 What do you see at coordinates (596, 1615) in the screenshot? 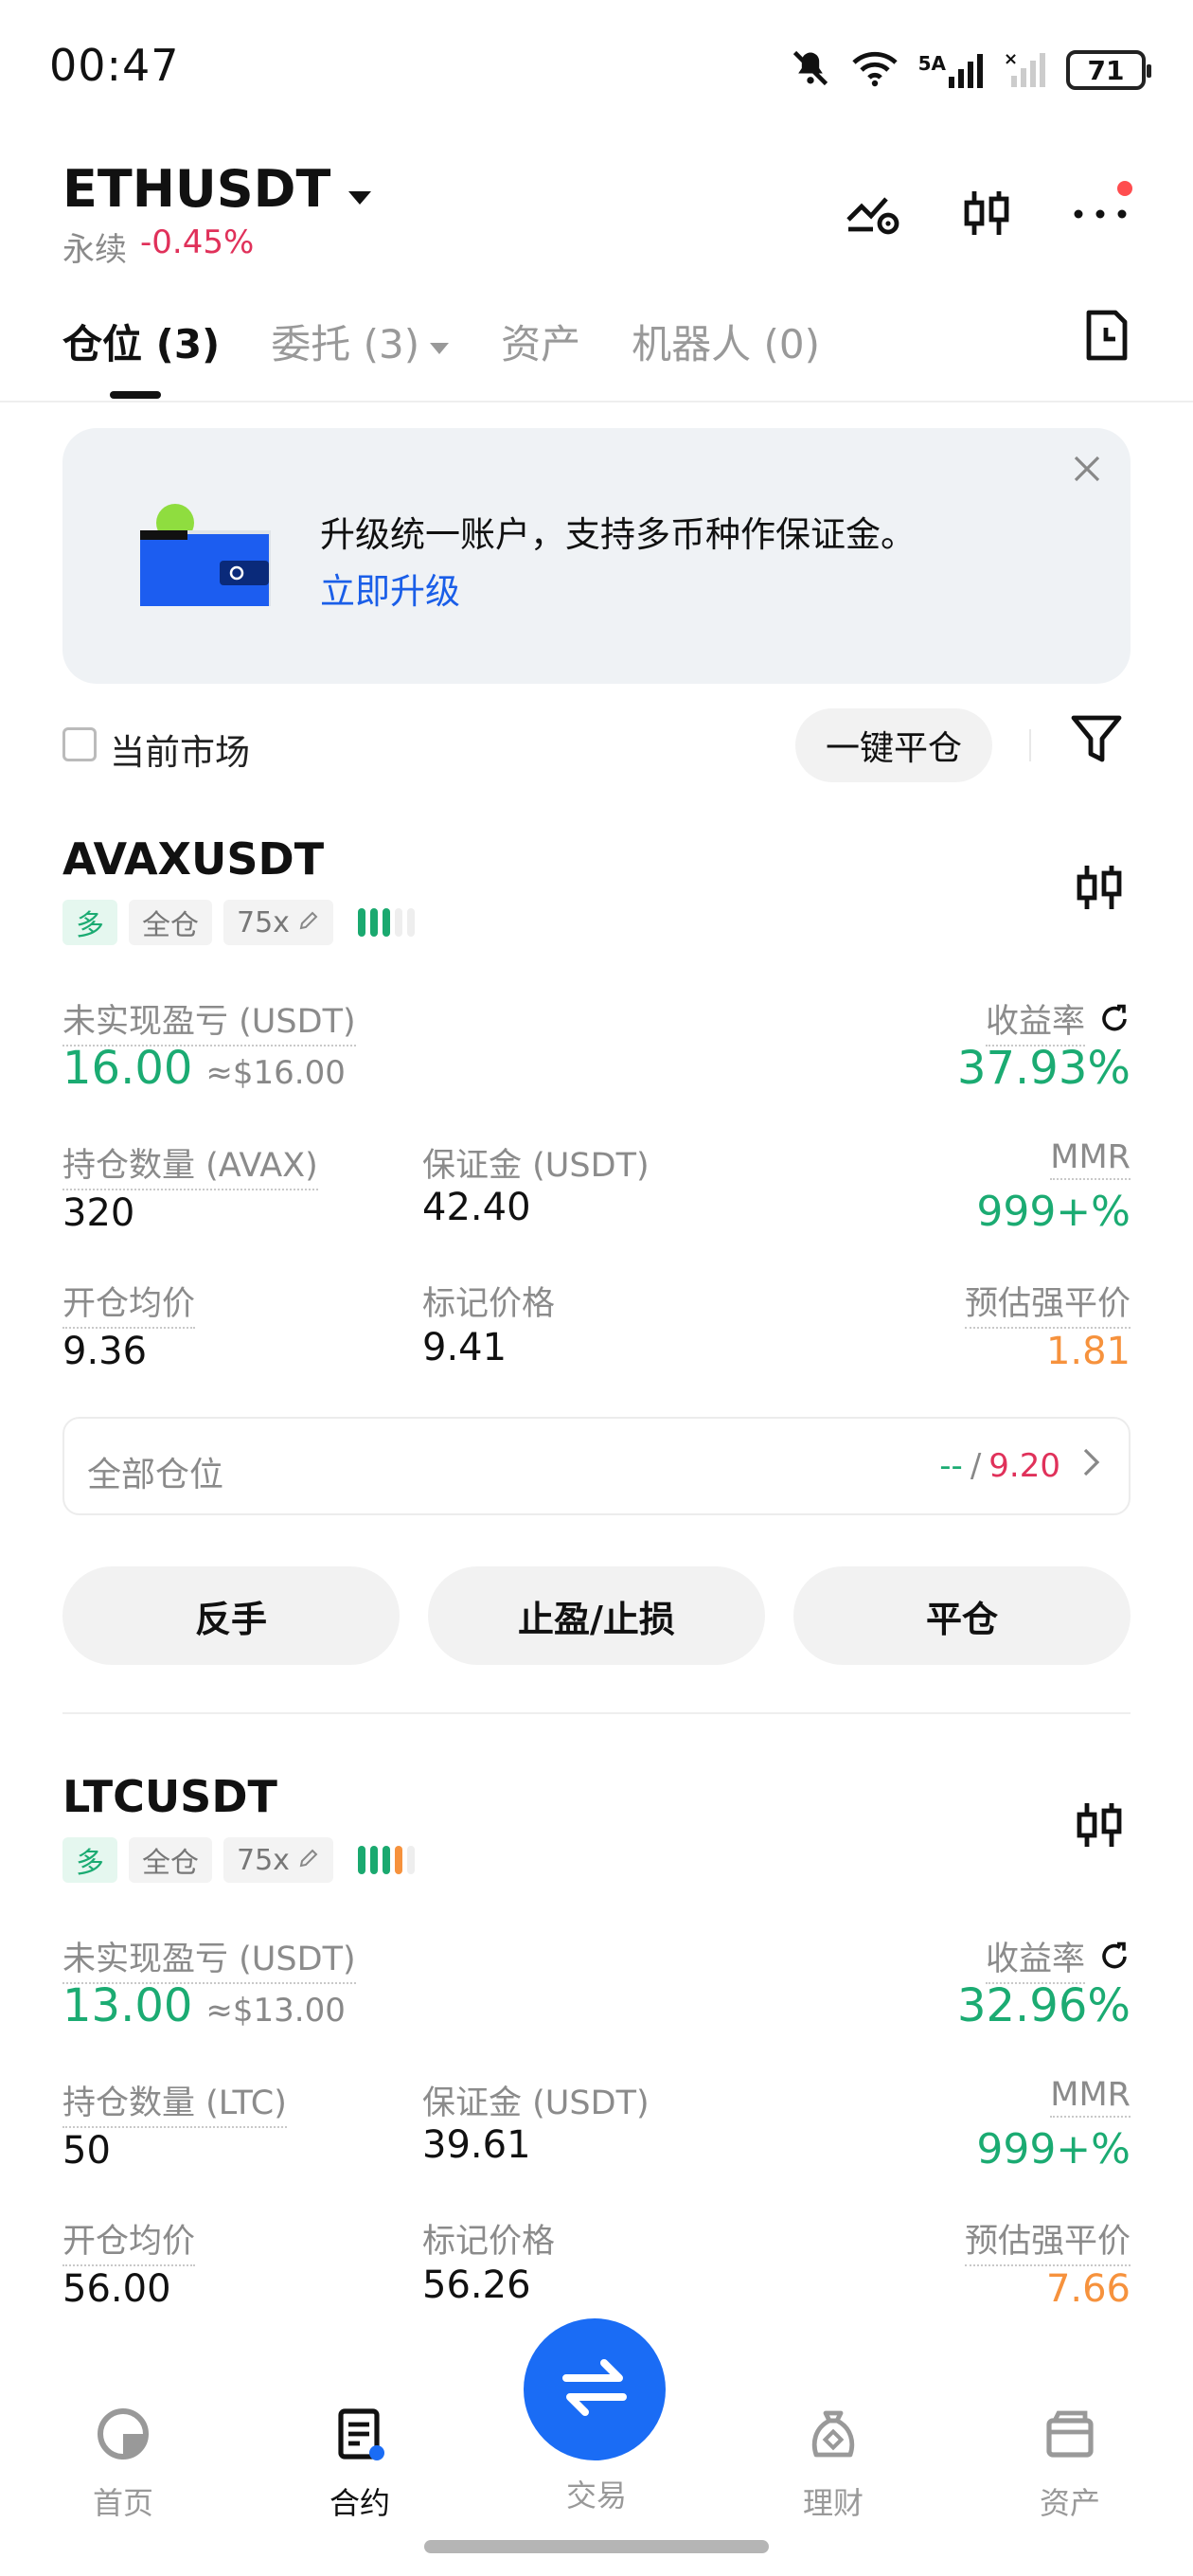
I see `tpsl-button: 止盈/止损` at bounding box center [596, 1615].